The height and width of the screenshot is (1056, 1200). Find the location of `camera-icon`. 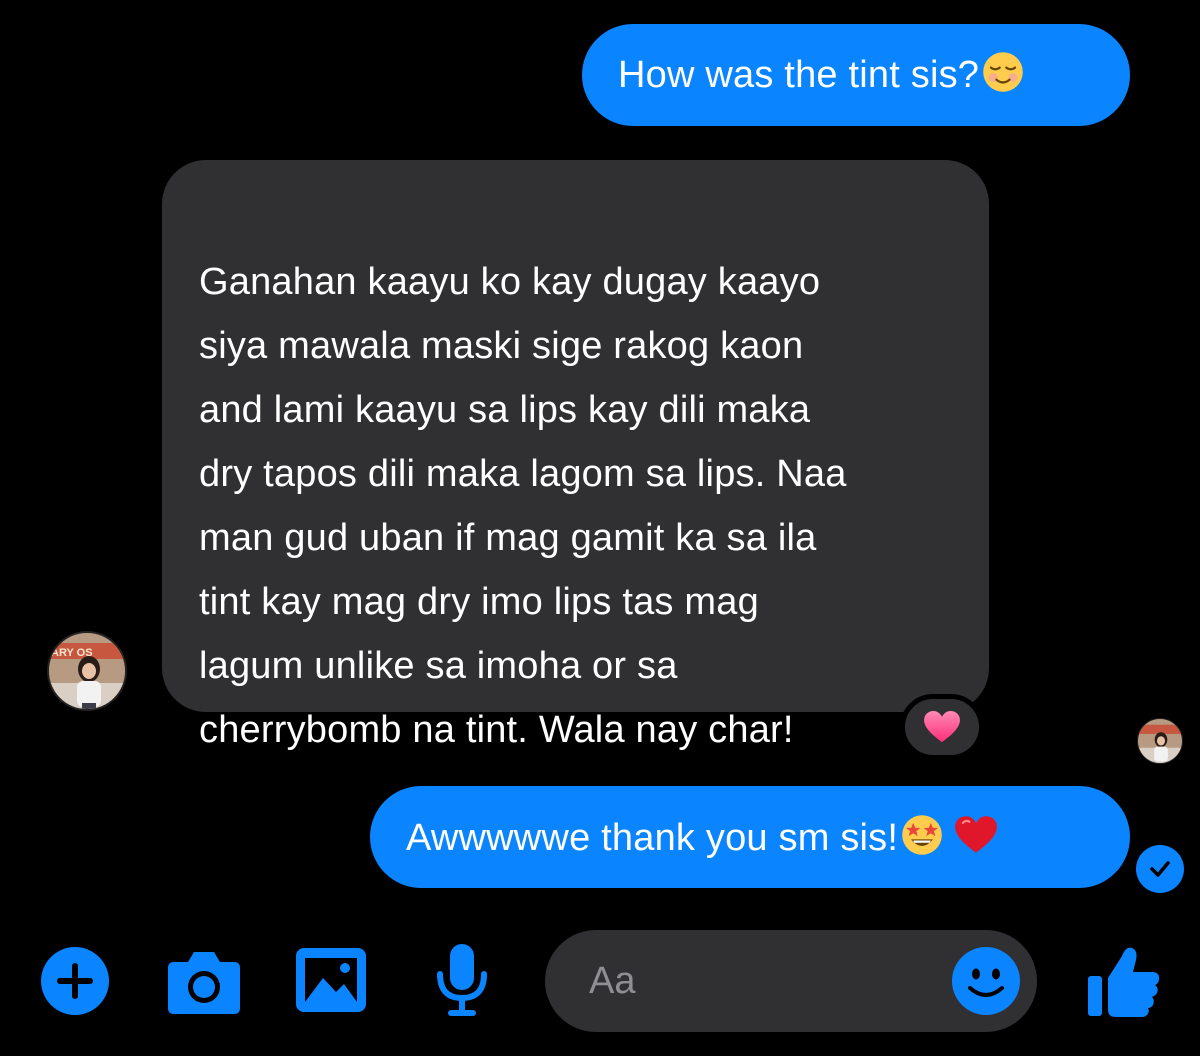

camera-icon is located at coordinates (204, 983).